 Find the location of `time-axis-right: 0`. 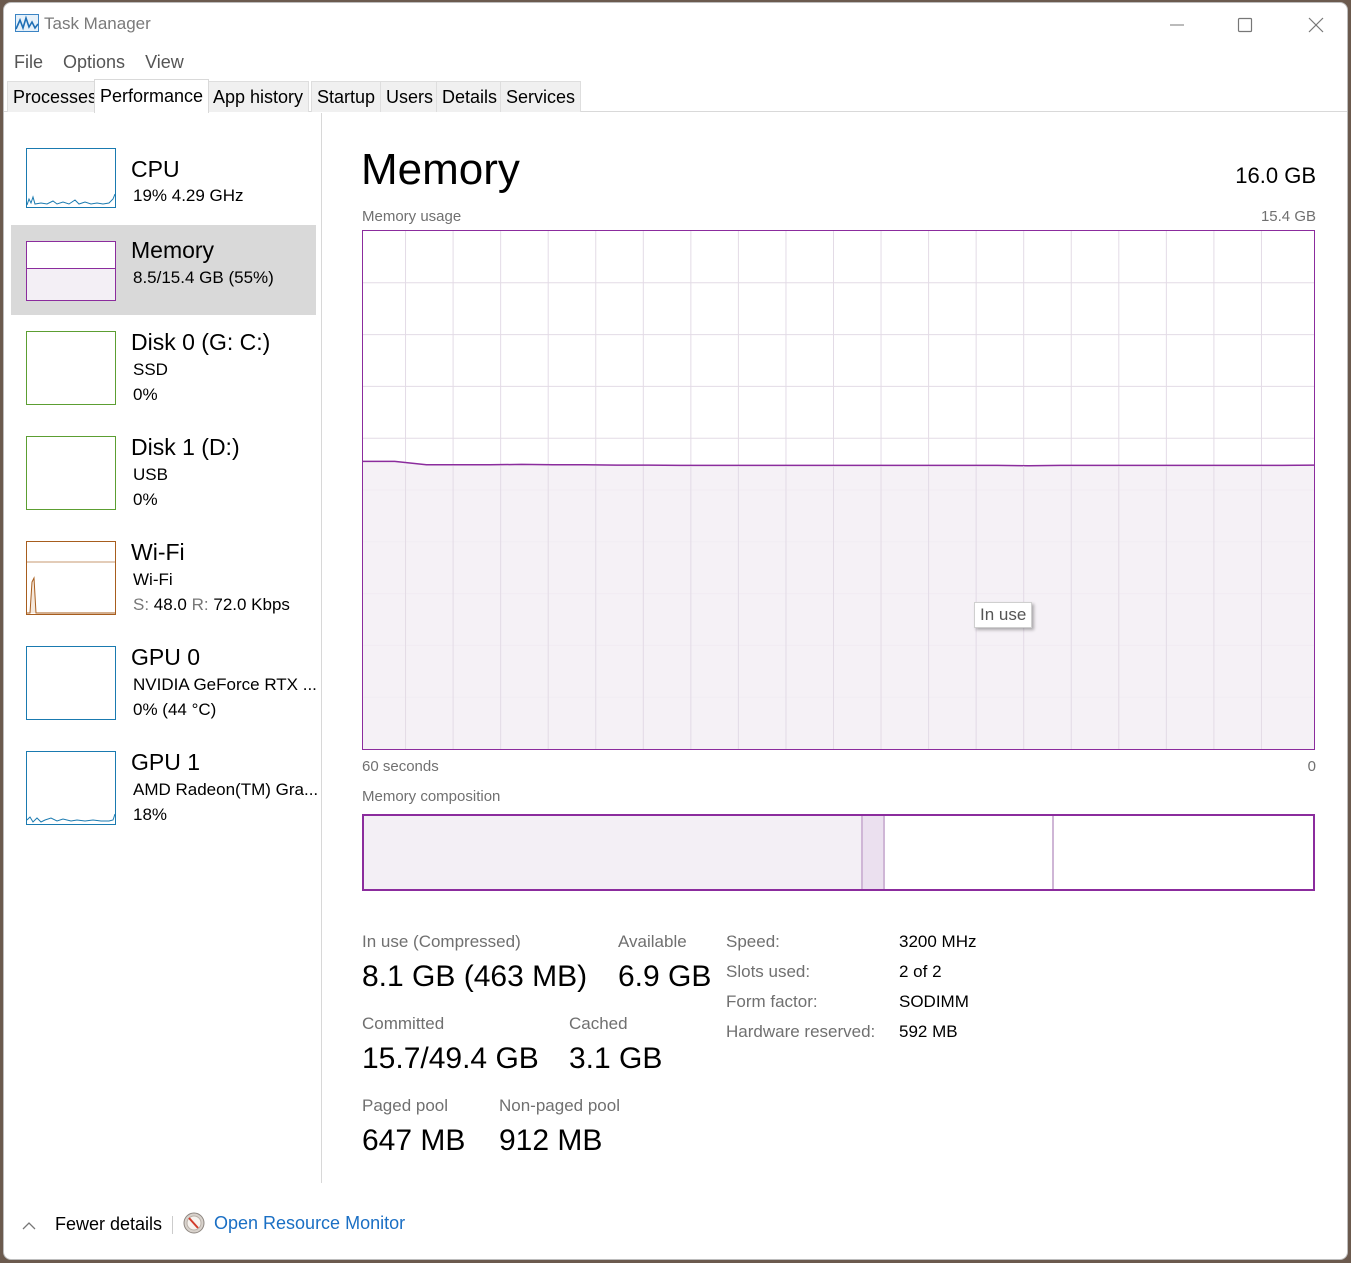

time-axis-right: 0 is located at coordinates (1311, 766).